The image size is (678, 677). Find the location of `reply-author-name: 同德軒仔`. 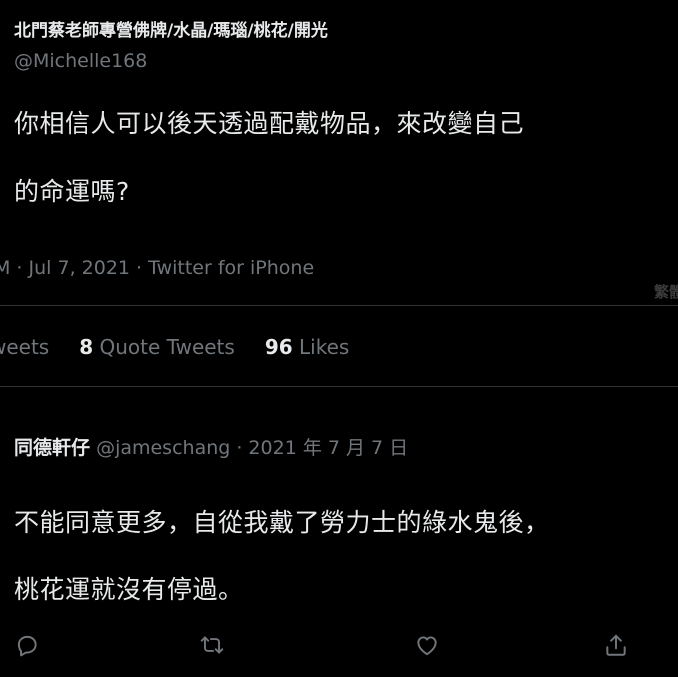

reply-author-name: 同德軒仔 is located at coordinates (52, 448).